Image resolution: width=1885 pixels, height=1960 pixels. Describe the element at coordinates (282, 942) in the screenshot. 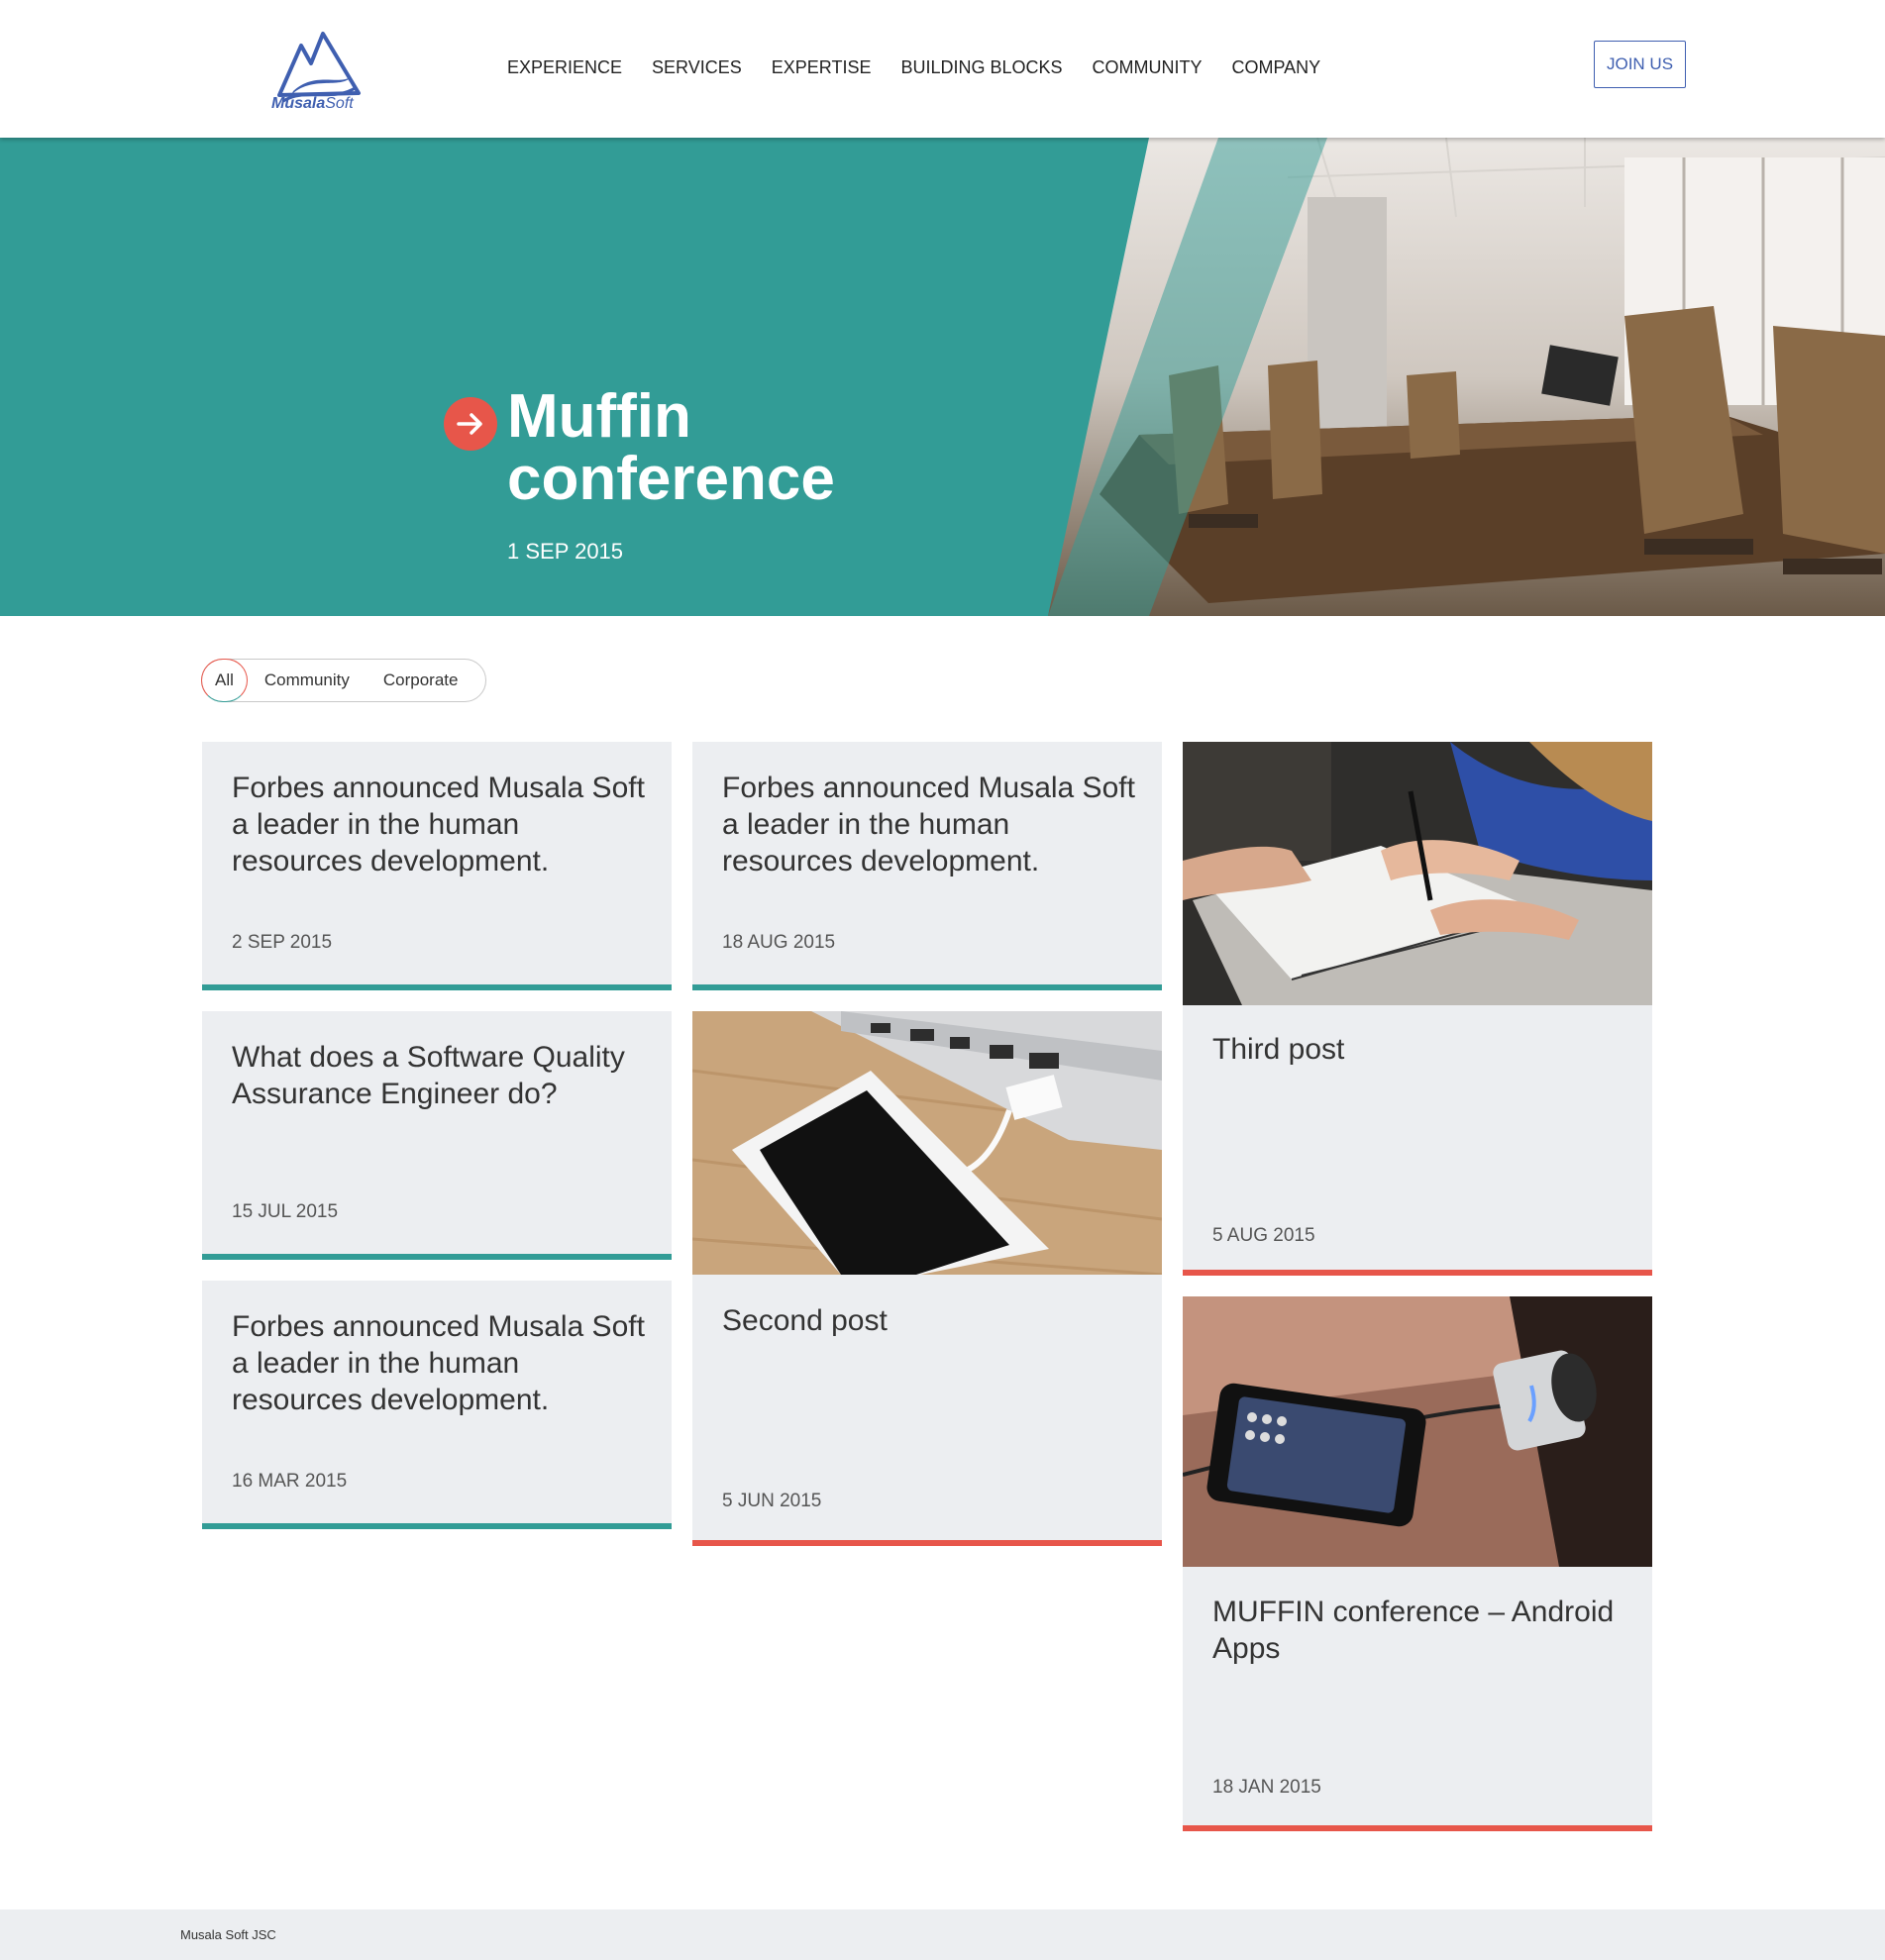

I see `post-date: 2 SEP 2015` at that location.